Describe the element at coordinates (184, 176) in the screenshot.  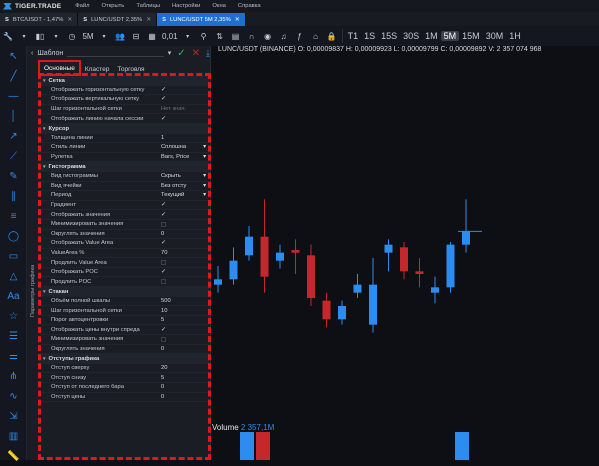
I see `property-select: Скрыть ▾` at that location.